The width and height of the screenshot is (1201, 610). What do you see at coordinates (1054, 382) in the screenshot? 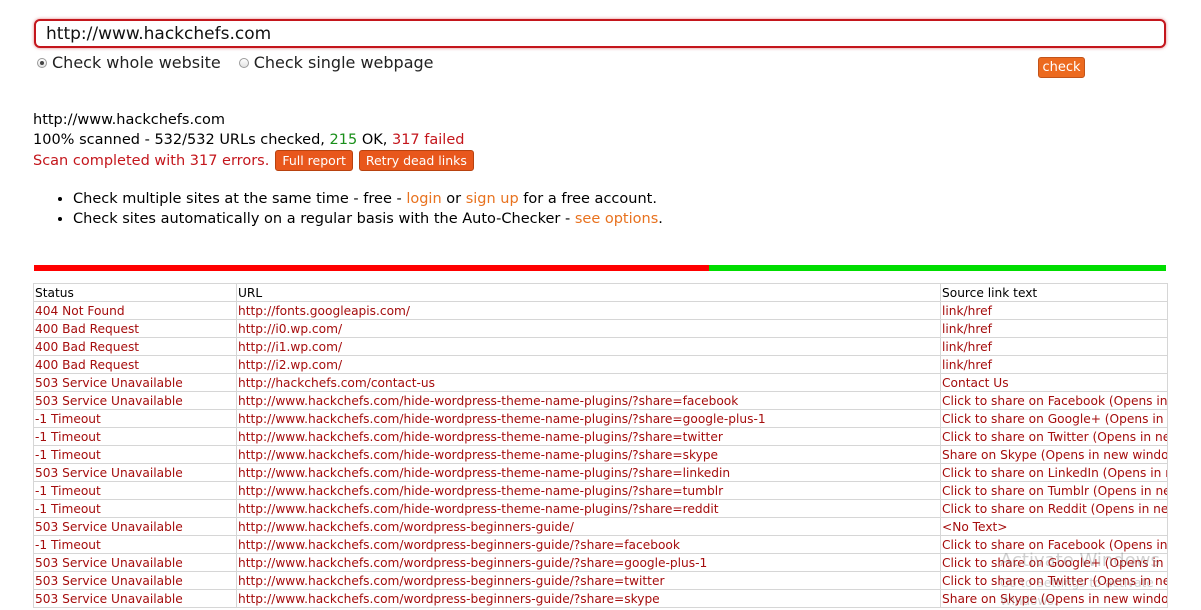
I see `cell-source-link-text: Contact Us` at bounding box center [1054, 382].